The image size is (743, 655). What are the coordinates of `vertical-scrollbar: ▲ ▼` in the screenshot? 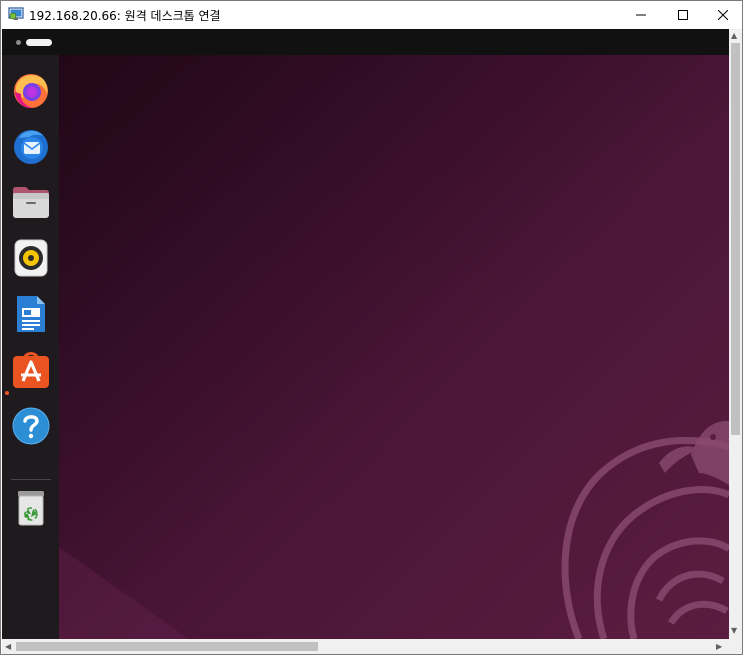 It's located at (735, 334).